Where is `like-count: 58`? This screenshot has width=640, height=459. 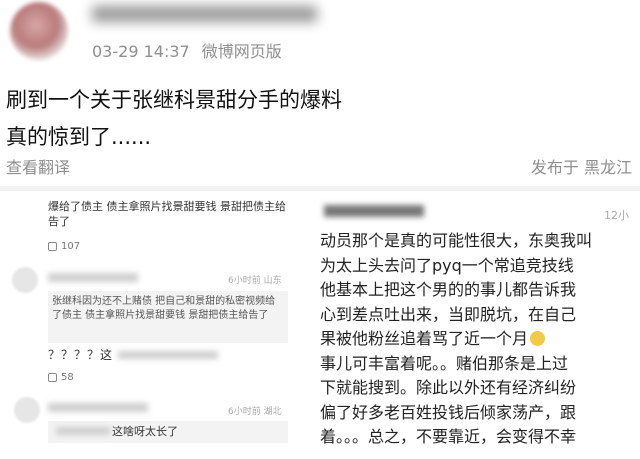 like-count: 58 is located at coordinates (61, 377).